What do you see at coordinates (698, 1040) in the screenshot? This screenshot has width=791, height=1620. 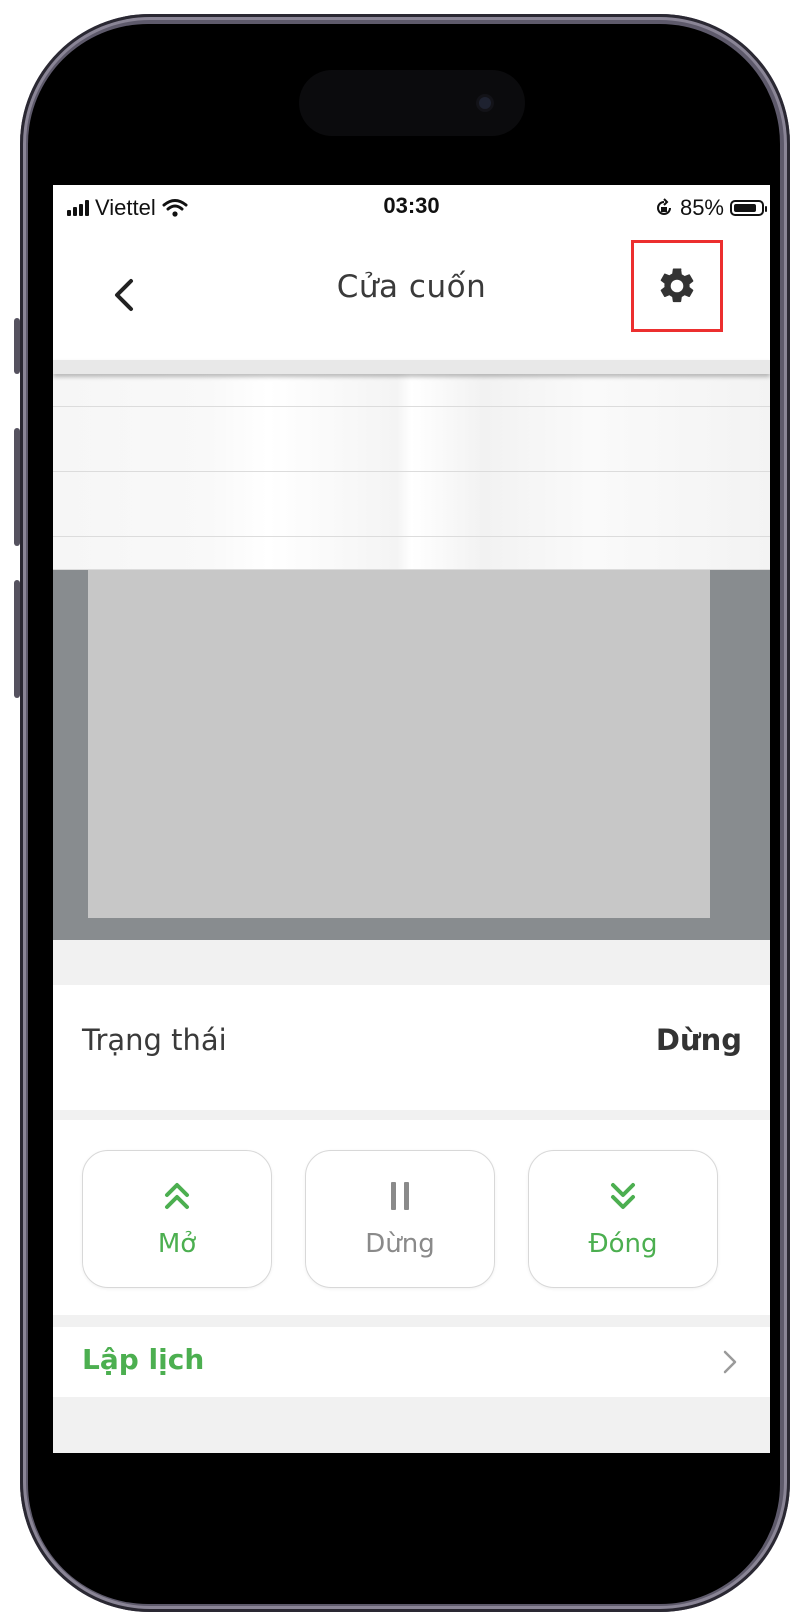 I see `status-value: Dừng` at bounding box center [698, 1040].